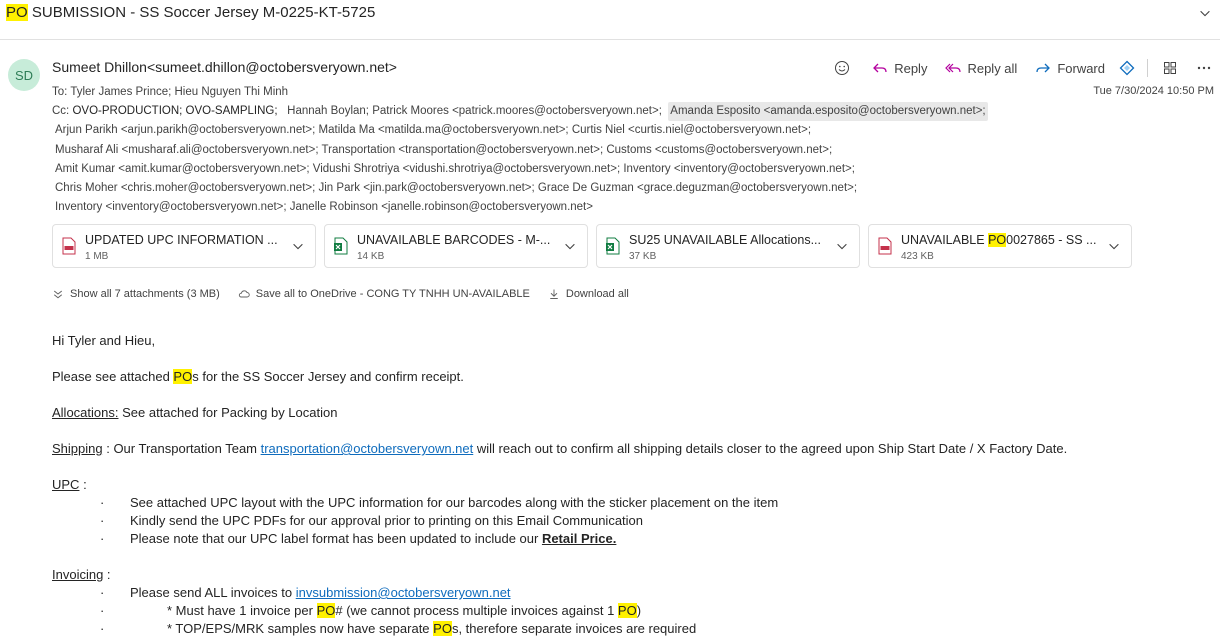  I want to click on attachment-size: 423 KB, so click(917, 256).